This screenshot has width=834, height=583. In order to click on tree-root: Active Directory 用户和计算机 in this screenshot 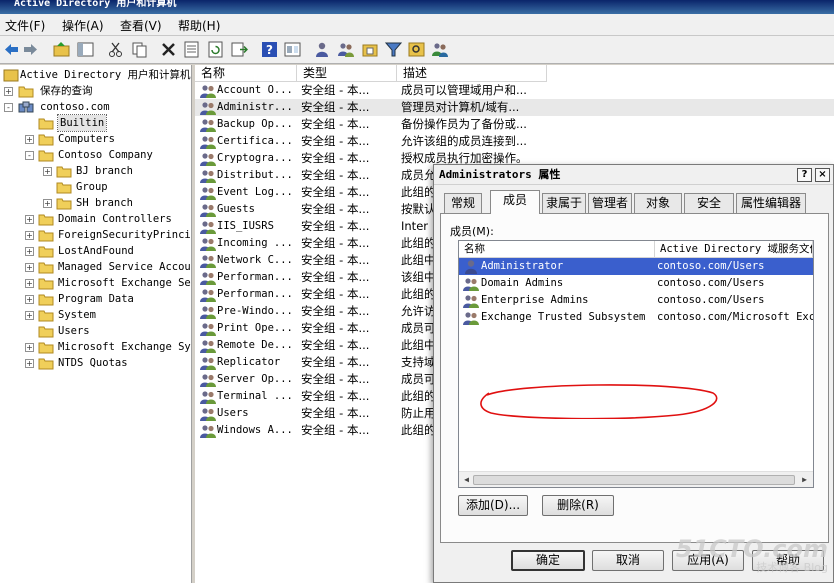, I will do `click(95, 75)`.